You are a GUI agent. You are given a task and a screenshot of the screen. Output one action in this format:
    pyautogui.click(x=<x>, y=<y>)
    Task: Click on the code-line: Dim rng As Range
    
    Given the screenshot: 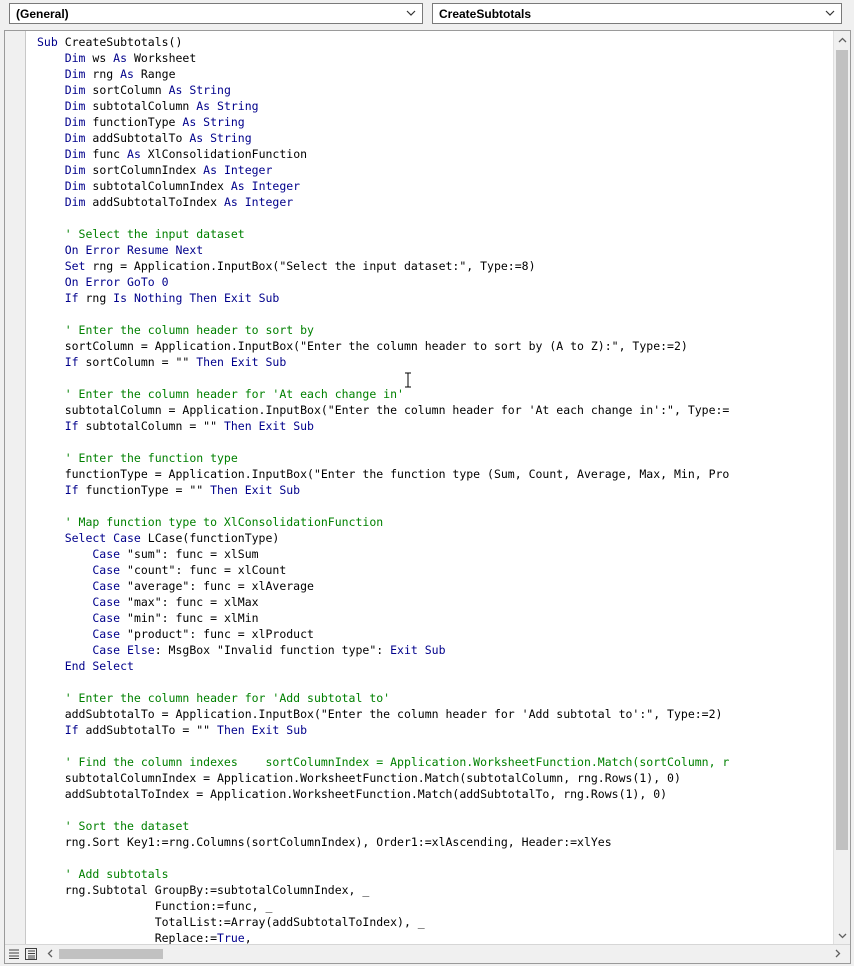 What is the action you would take?
    pyautogui.click(x=106, y=74)
    